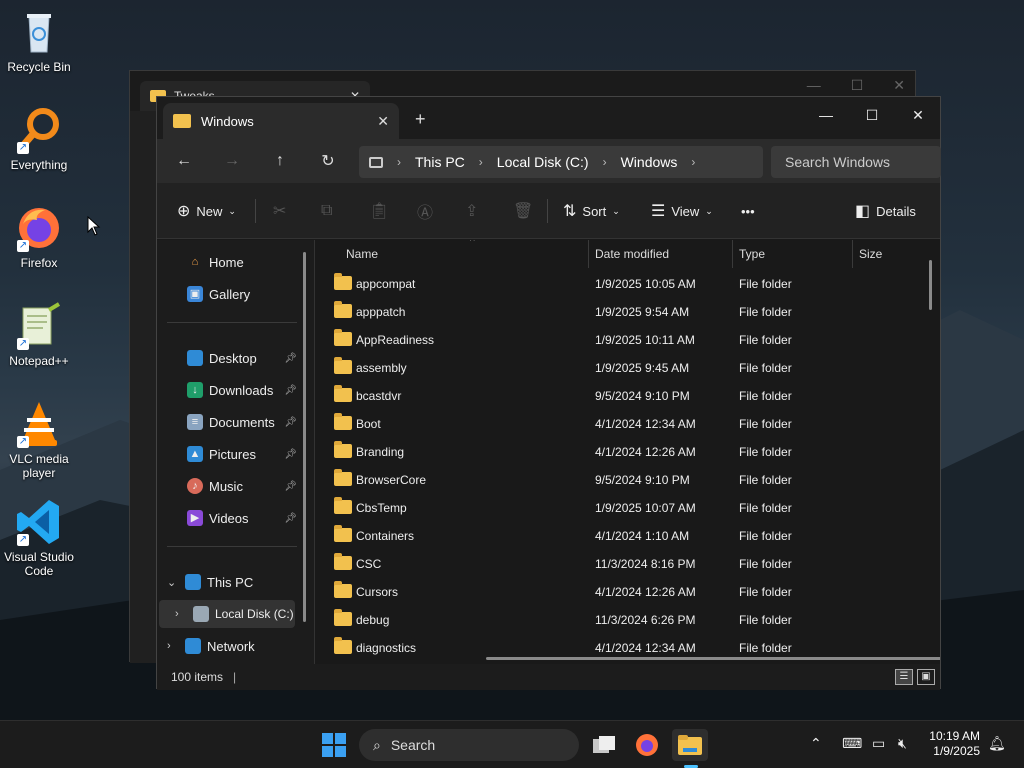  Describe the element at coordinates (227, 614) in the screenshot. I see `nav-item-local-disk: › Local Disk (C:)` at that location.